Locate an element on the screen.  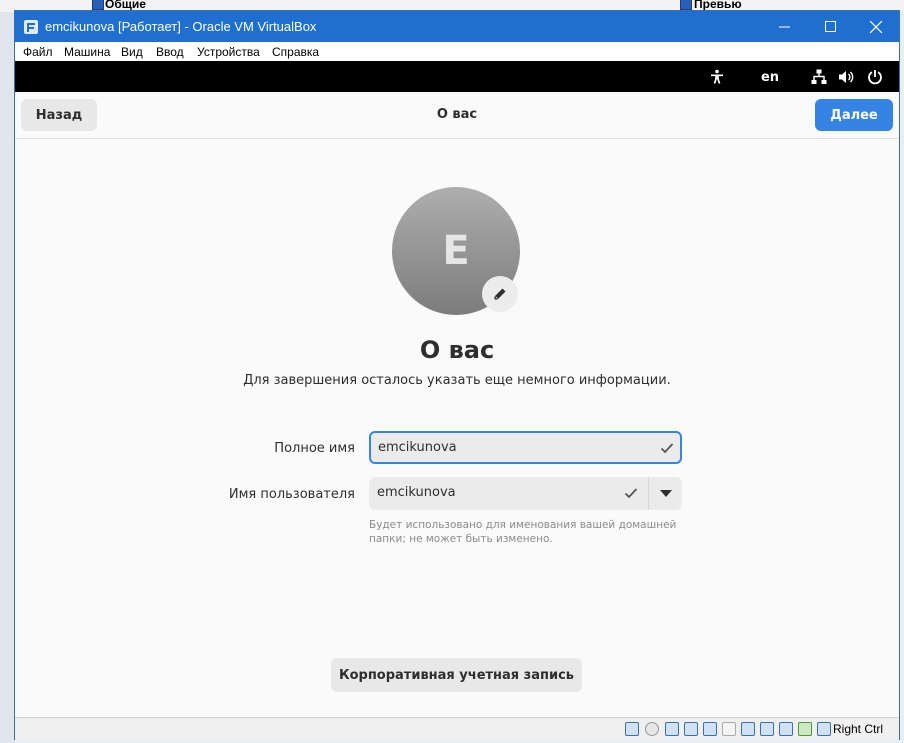
menu-help: Справка is located at coordinates (295, 52).